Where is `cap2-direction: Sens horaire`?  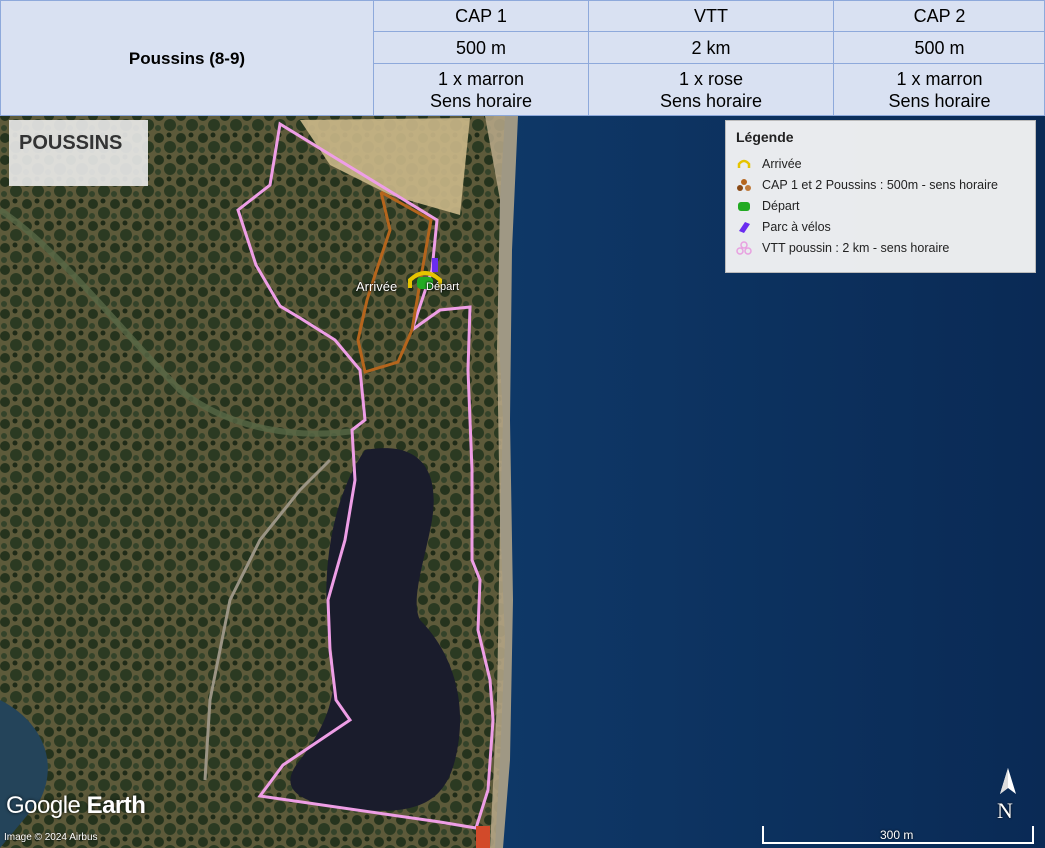 cap2-direction: Sens horaire is located at coordinates (939, 101).